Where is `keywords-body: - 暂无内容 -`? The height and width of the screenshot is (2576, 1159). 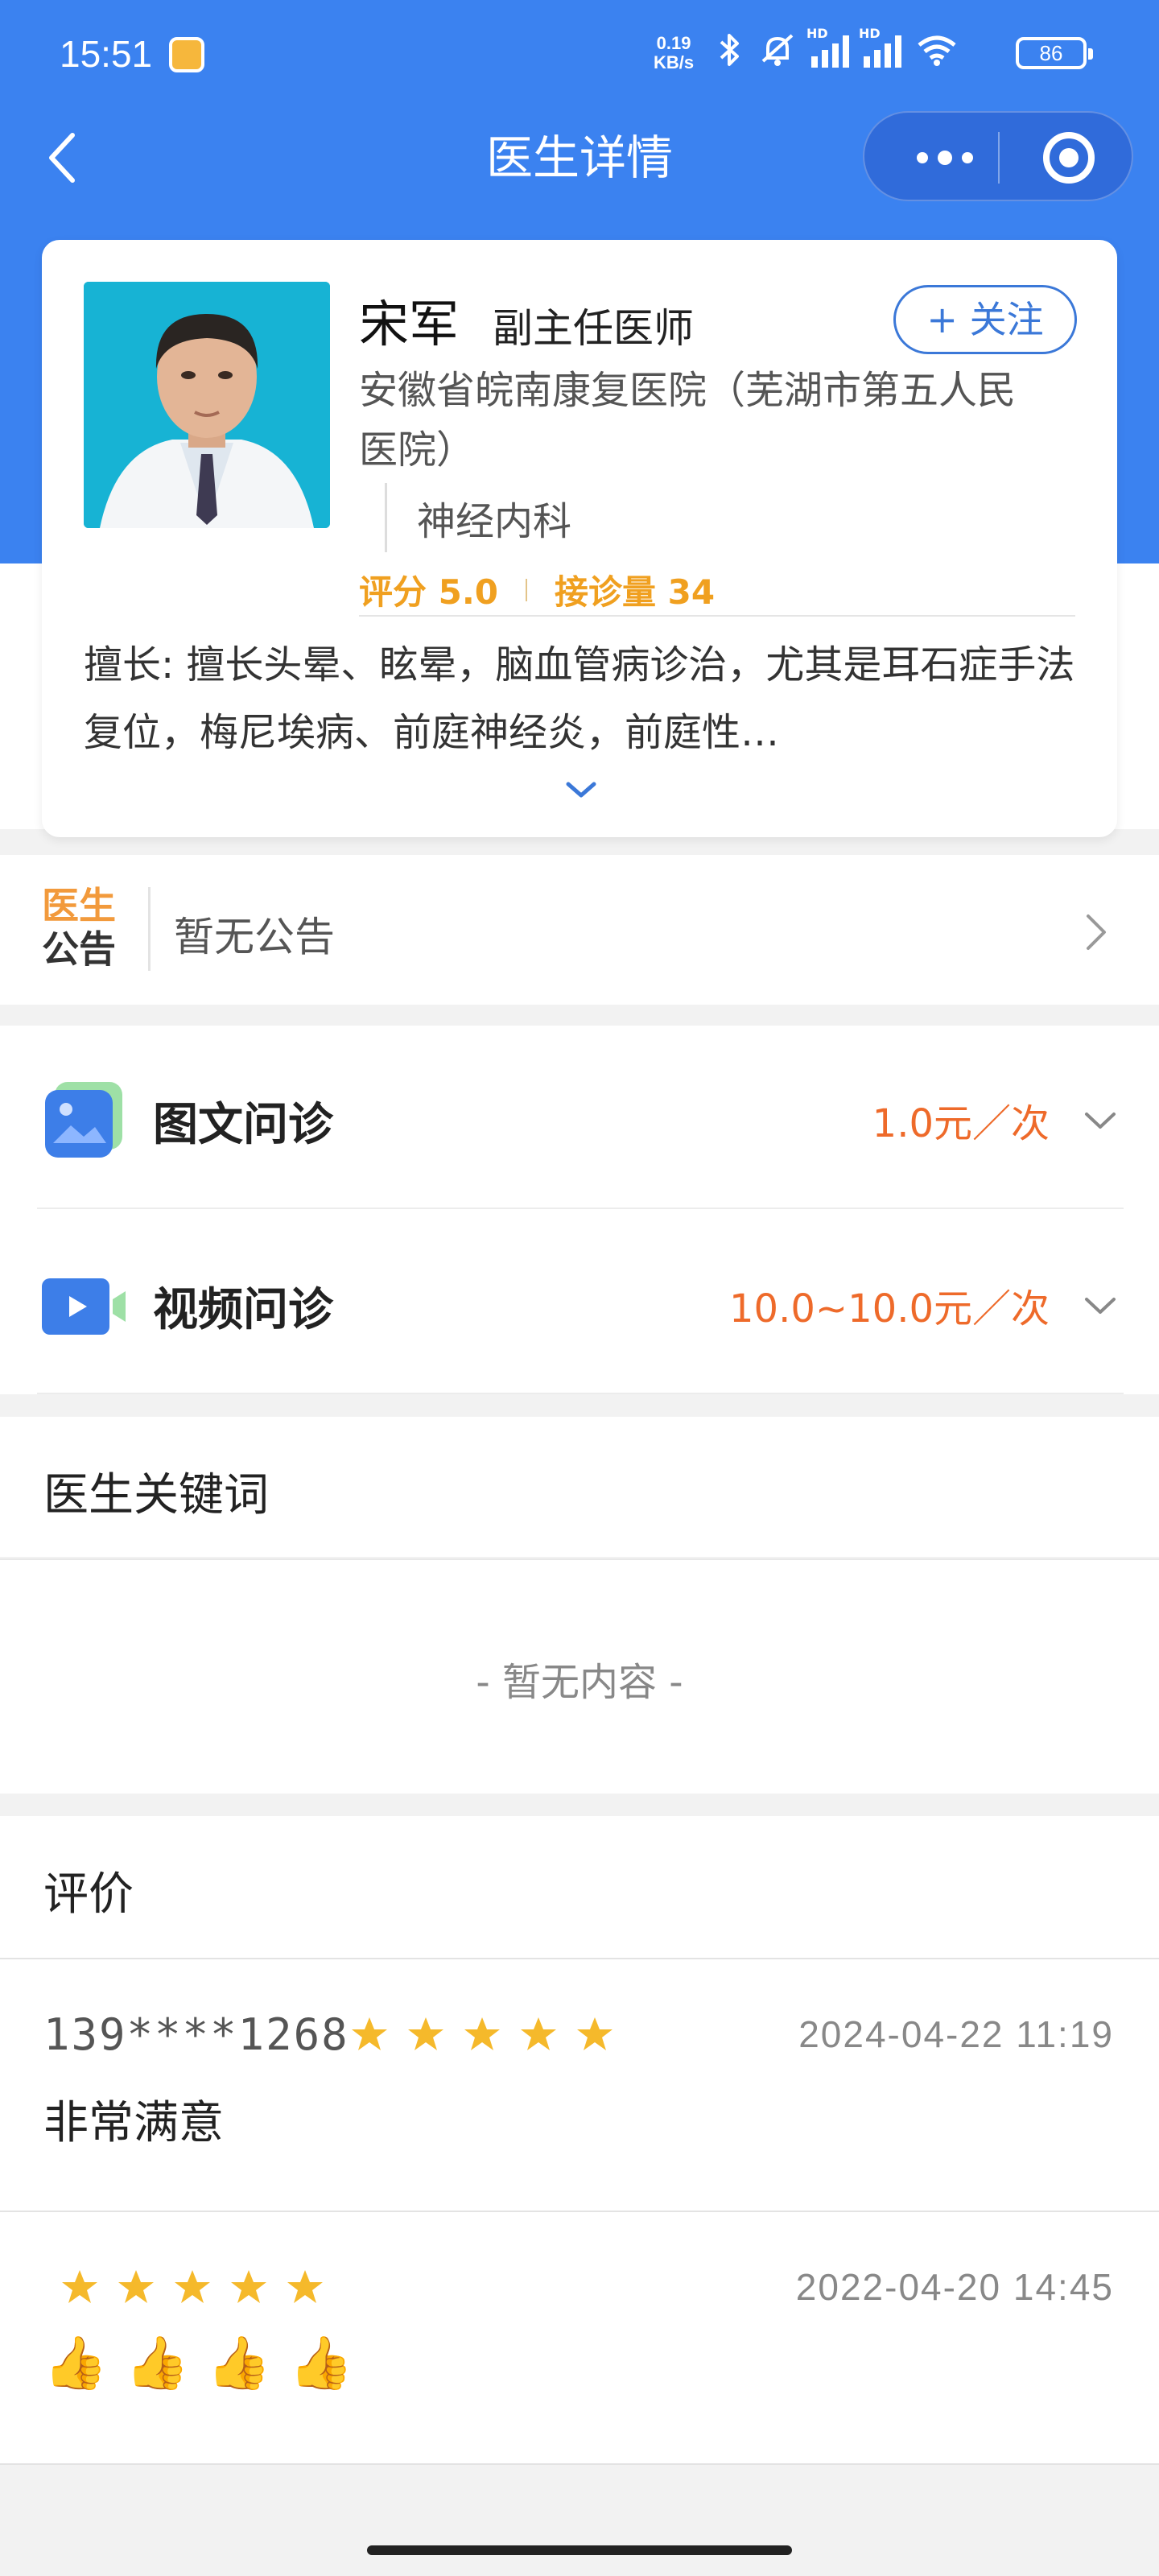 keywords-body: - 暂无内容 - is located at coordinates (579, 1676).